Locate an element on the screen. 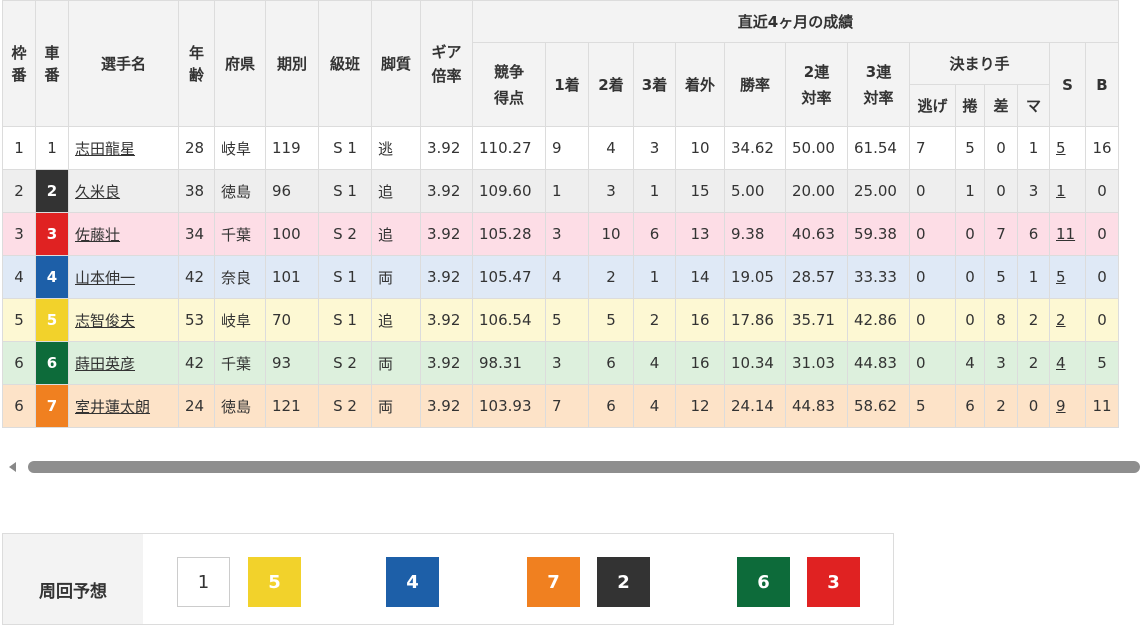 The image size is (1140, 625). cell-pref: 千葉 is located at coordinates (240, 363).